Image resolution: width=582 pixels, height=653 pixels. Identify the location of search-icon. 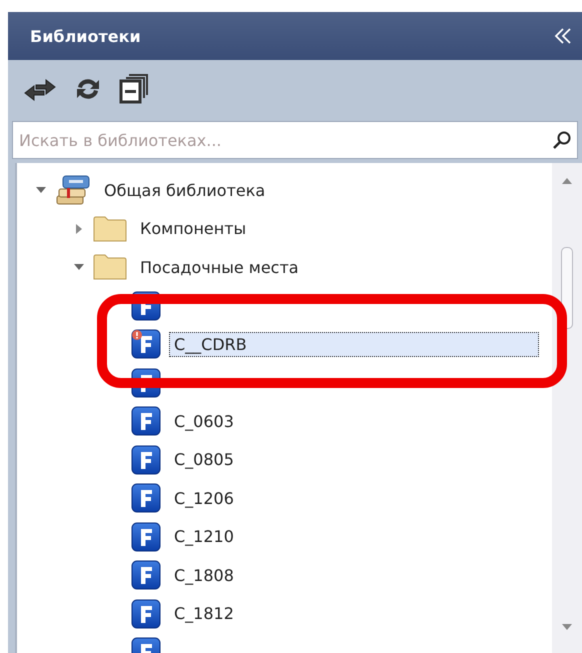
(562, 140).